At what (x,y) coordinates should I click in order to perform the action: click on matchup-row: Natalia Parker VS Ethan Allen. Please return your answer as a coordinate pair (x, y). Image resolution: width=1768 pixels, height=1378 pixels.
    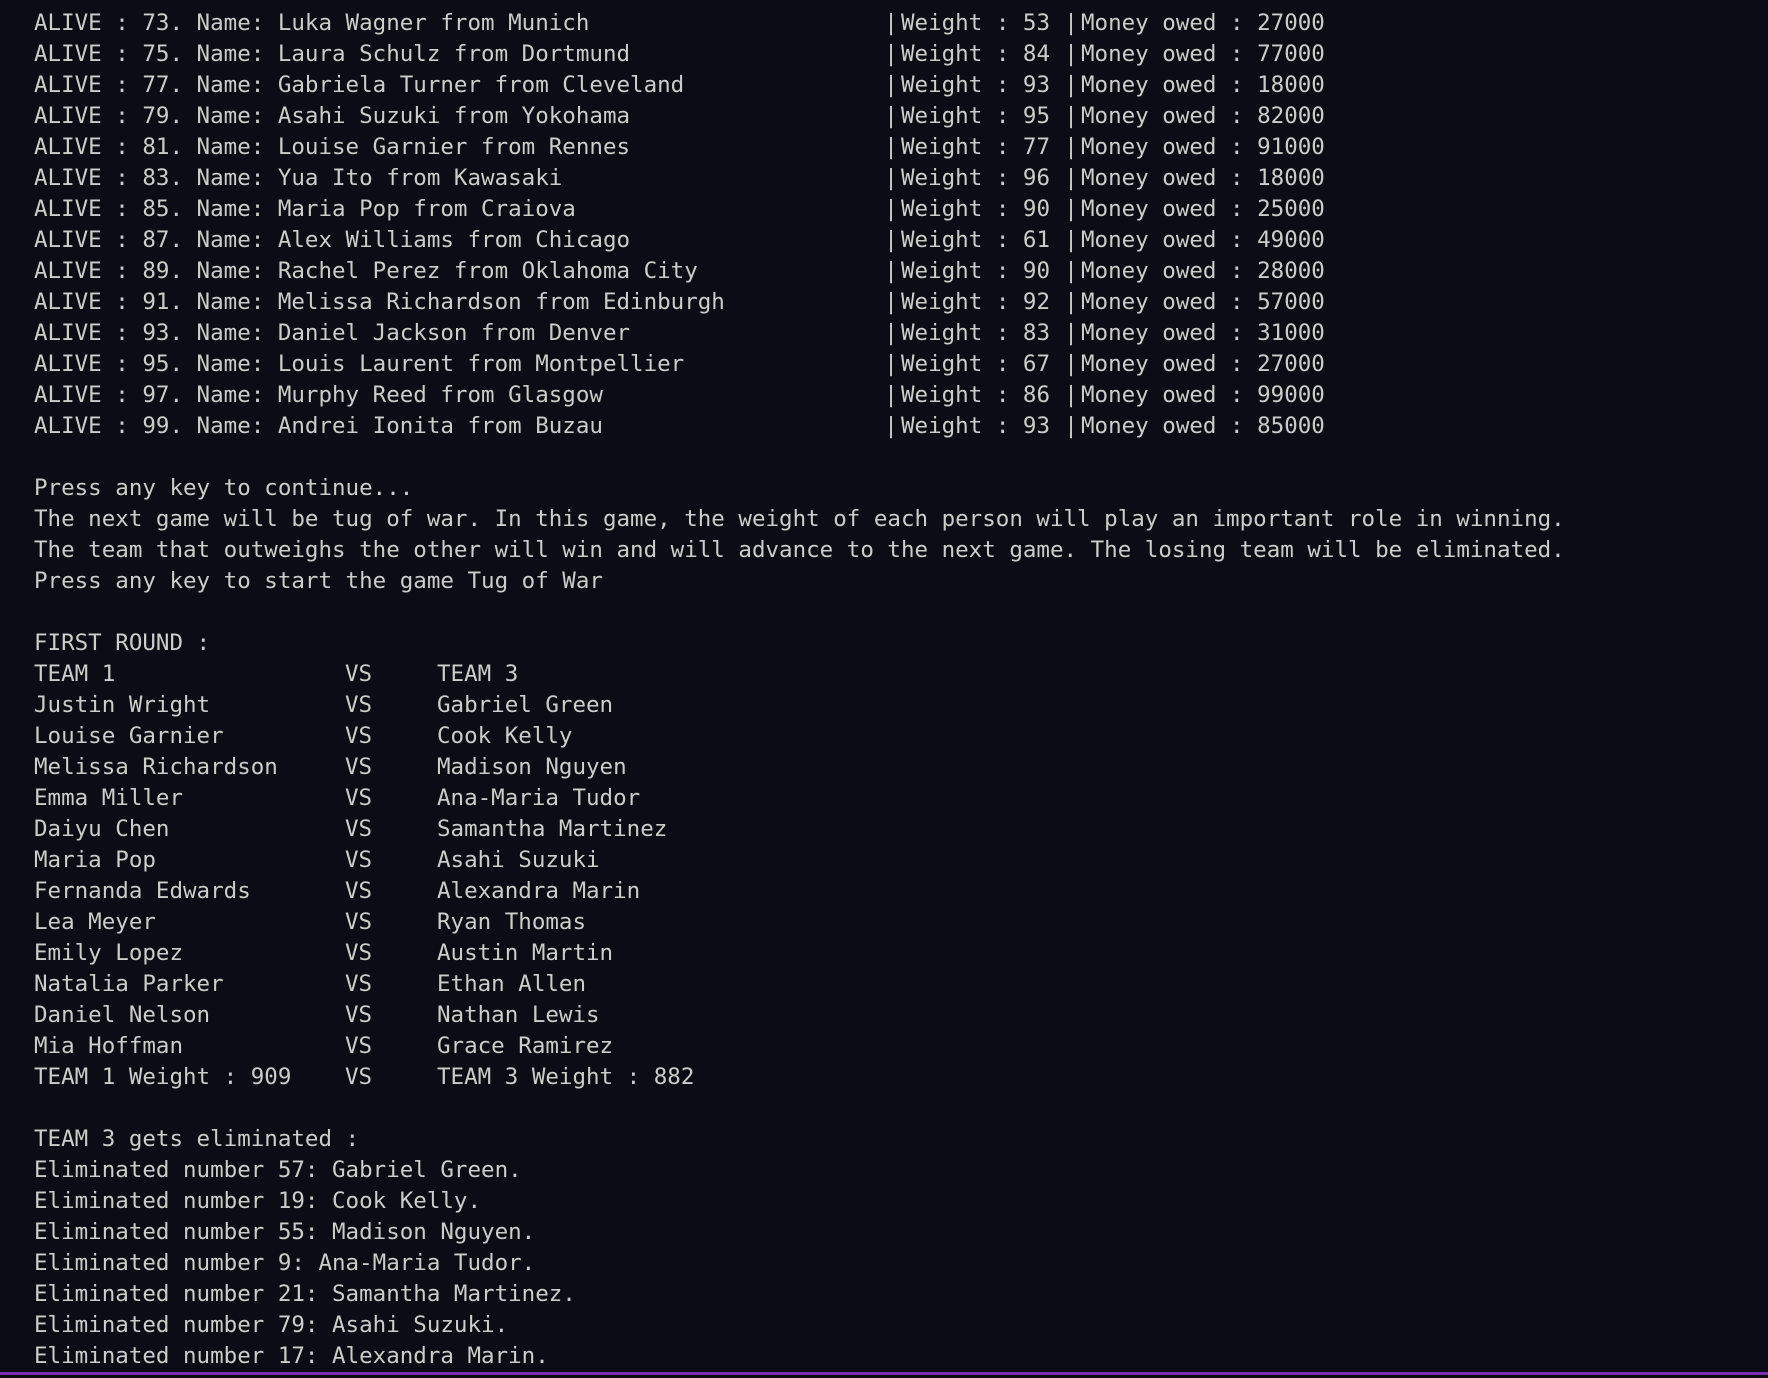
    Looking at the image, I should click on (310, 984).